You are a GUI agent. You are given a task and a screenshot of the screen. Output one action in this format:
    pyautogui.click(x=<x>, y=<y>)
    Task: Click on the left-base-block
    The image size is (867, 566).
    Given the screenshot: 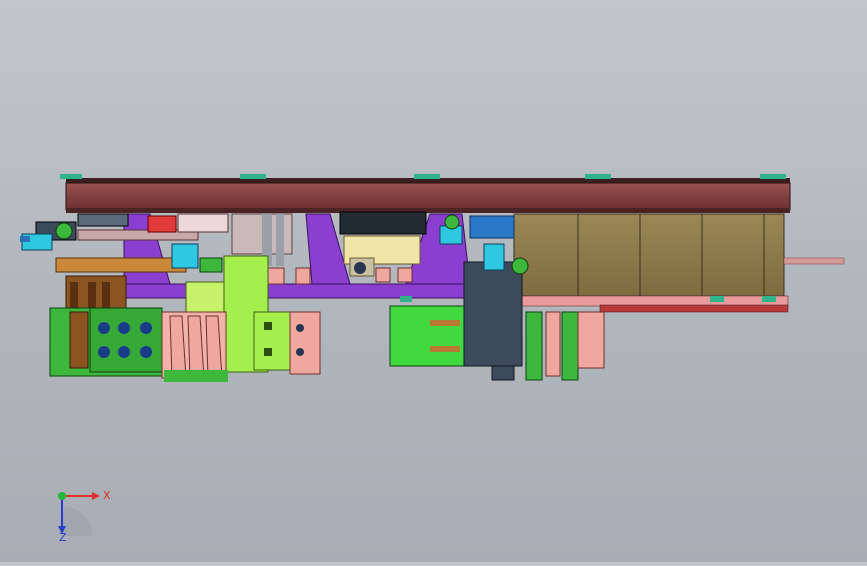 What is the action you would take?
    pyautogui.click(x=106, y=342)
    